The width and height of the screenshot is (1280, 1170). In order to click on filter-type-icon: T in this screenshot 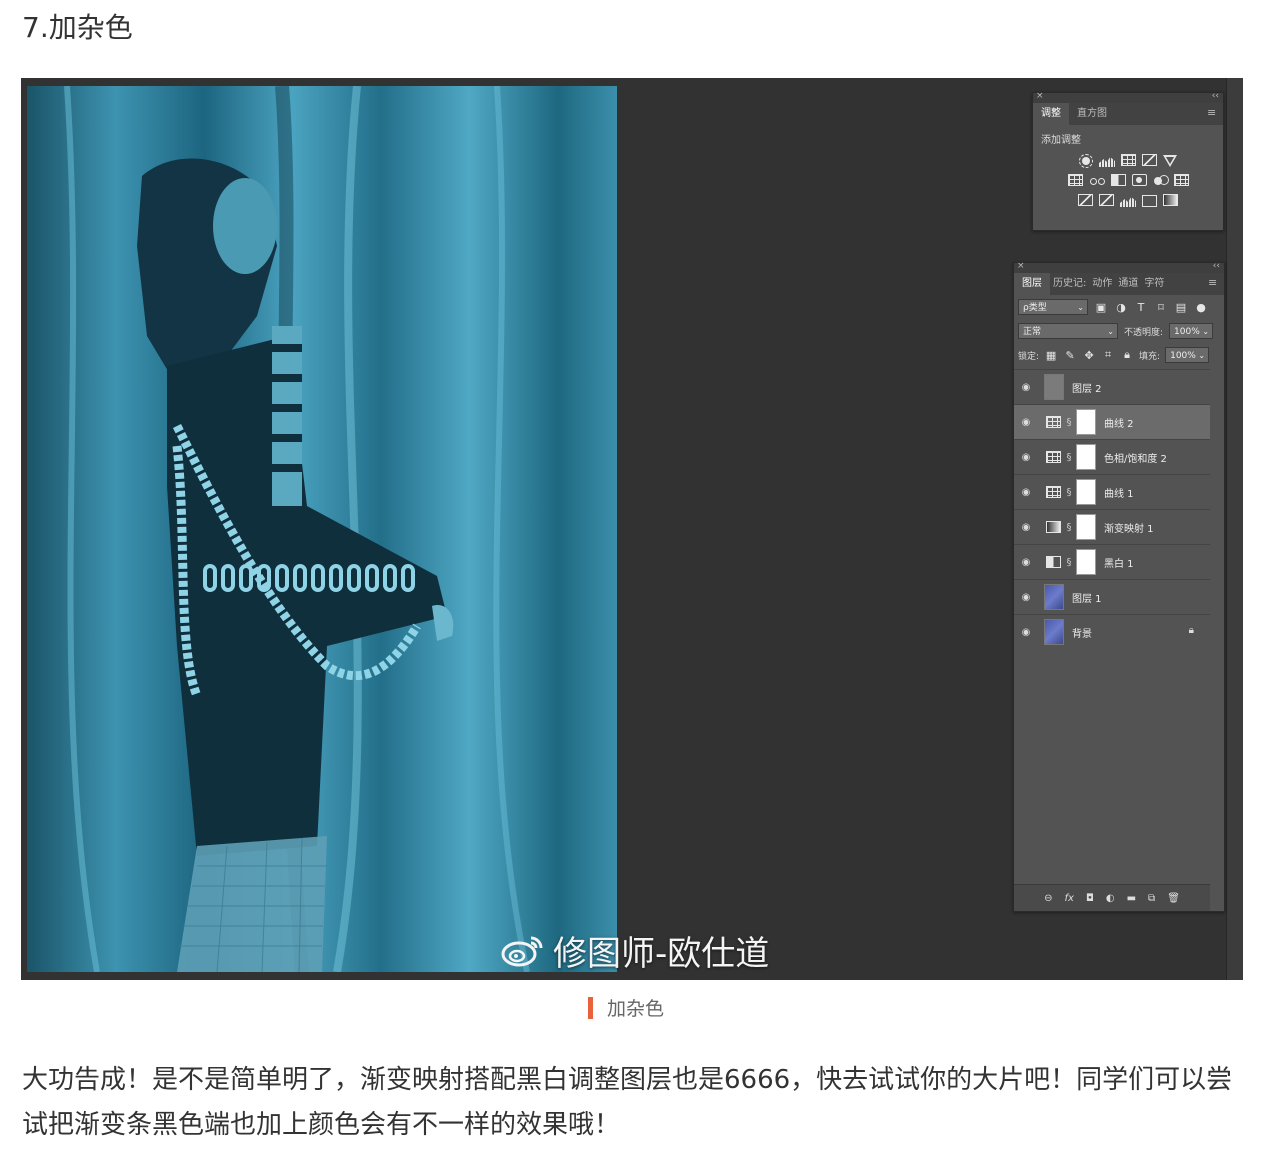, I will do `click(1141, 307)`.